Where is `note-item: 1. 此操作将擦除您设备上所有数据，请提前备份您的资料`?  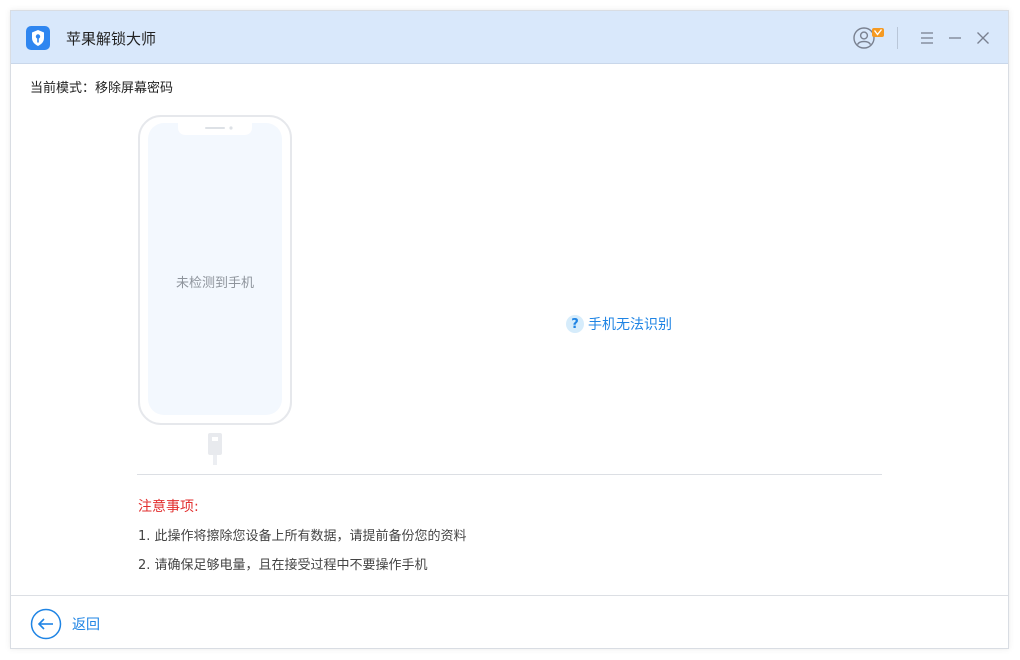 note-item: 1. 此操作将擦除您设备上所有数据，请提前备份您的资料 is located at coordinates (302, 536).